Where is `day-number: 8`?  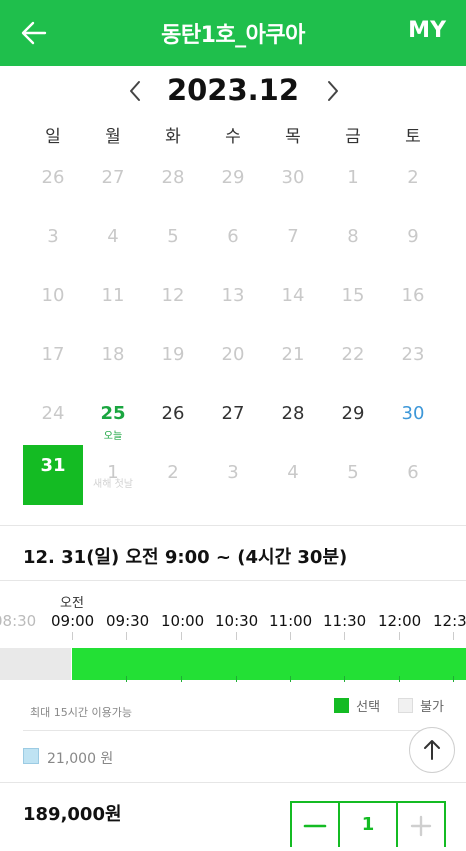
day-number: 8 is located at coordinates (353, 236).